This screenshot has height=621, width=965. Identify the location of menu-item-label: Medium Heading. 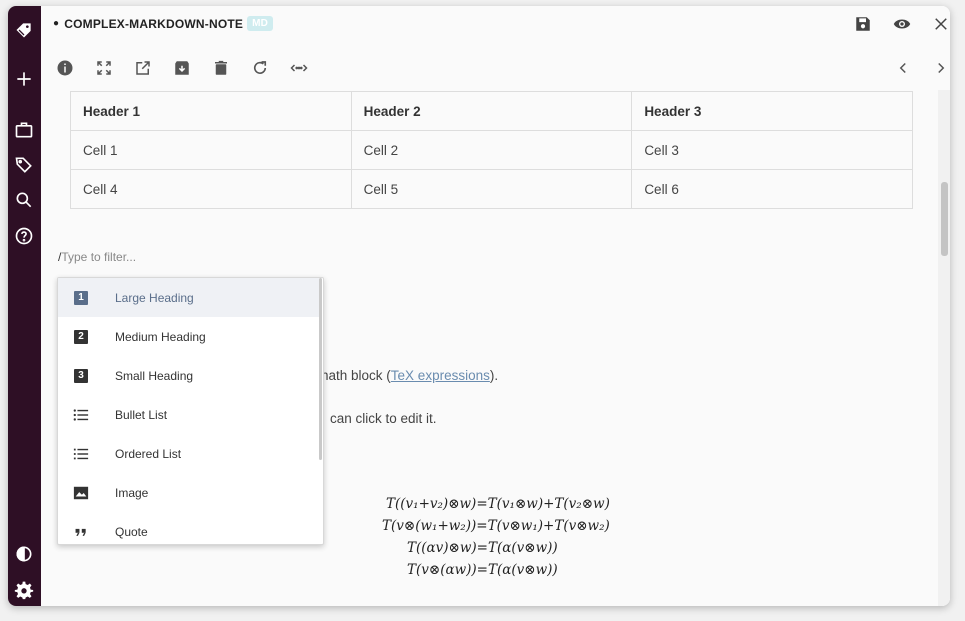
(160, 336).